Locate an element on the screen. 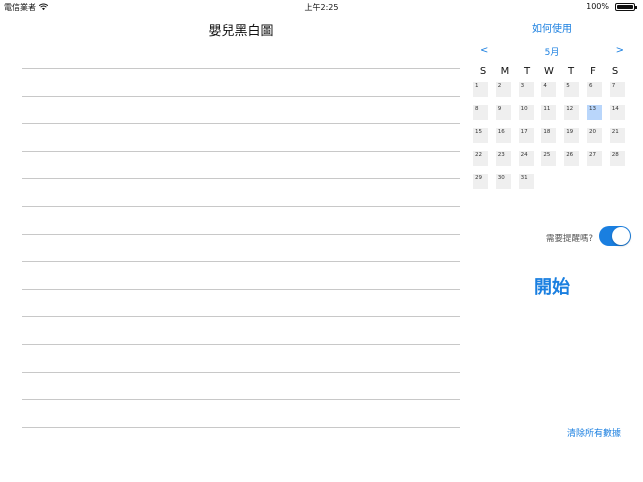 The width and height of the screenshot is (643, 482). calendar-day: 28 is located at coordinates (617, 158).